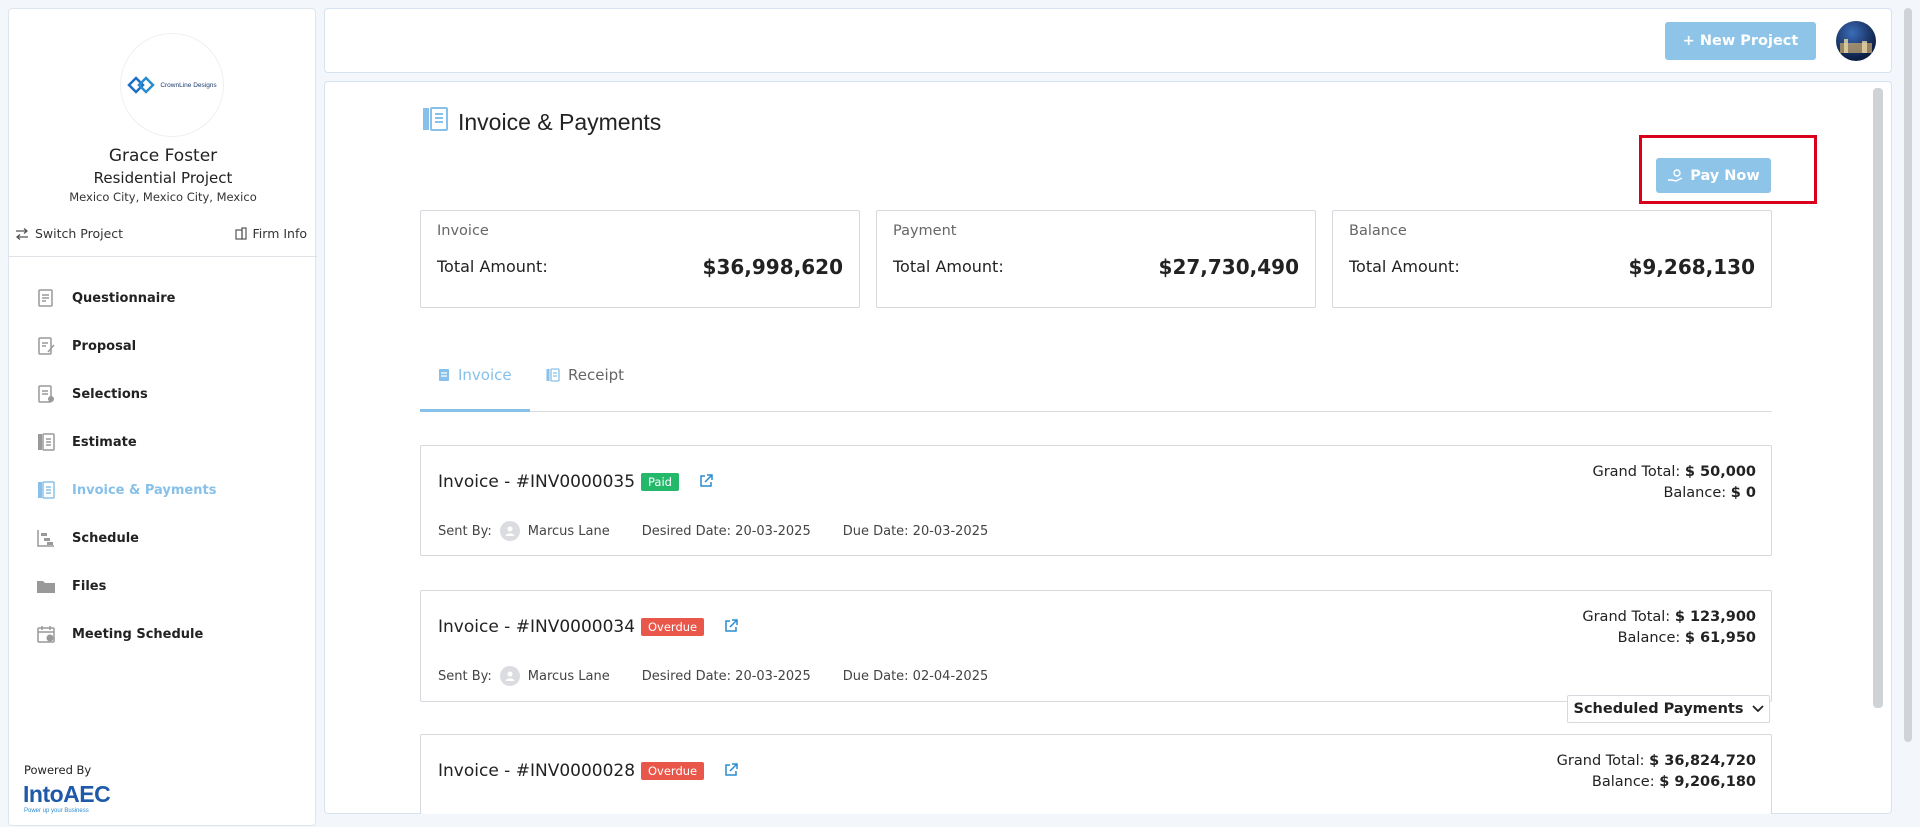 The width and height of the screenshot is (1920, 827). Describe the element at coordinates (1691, 267) in the screenshot. I see `summary-total-value: $9,268,130` at that location.